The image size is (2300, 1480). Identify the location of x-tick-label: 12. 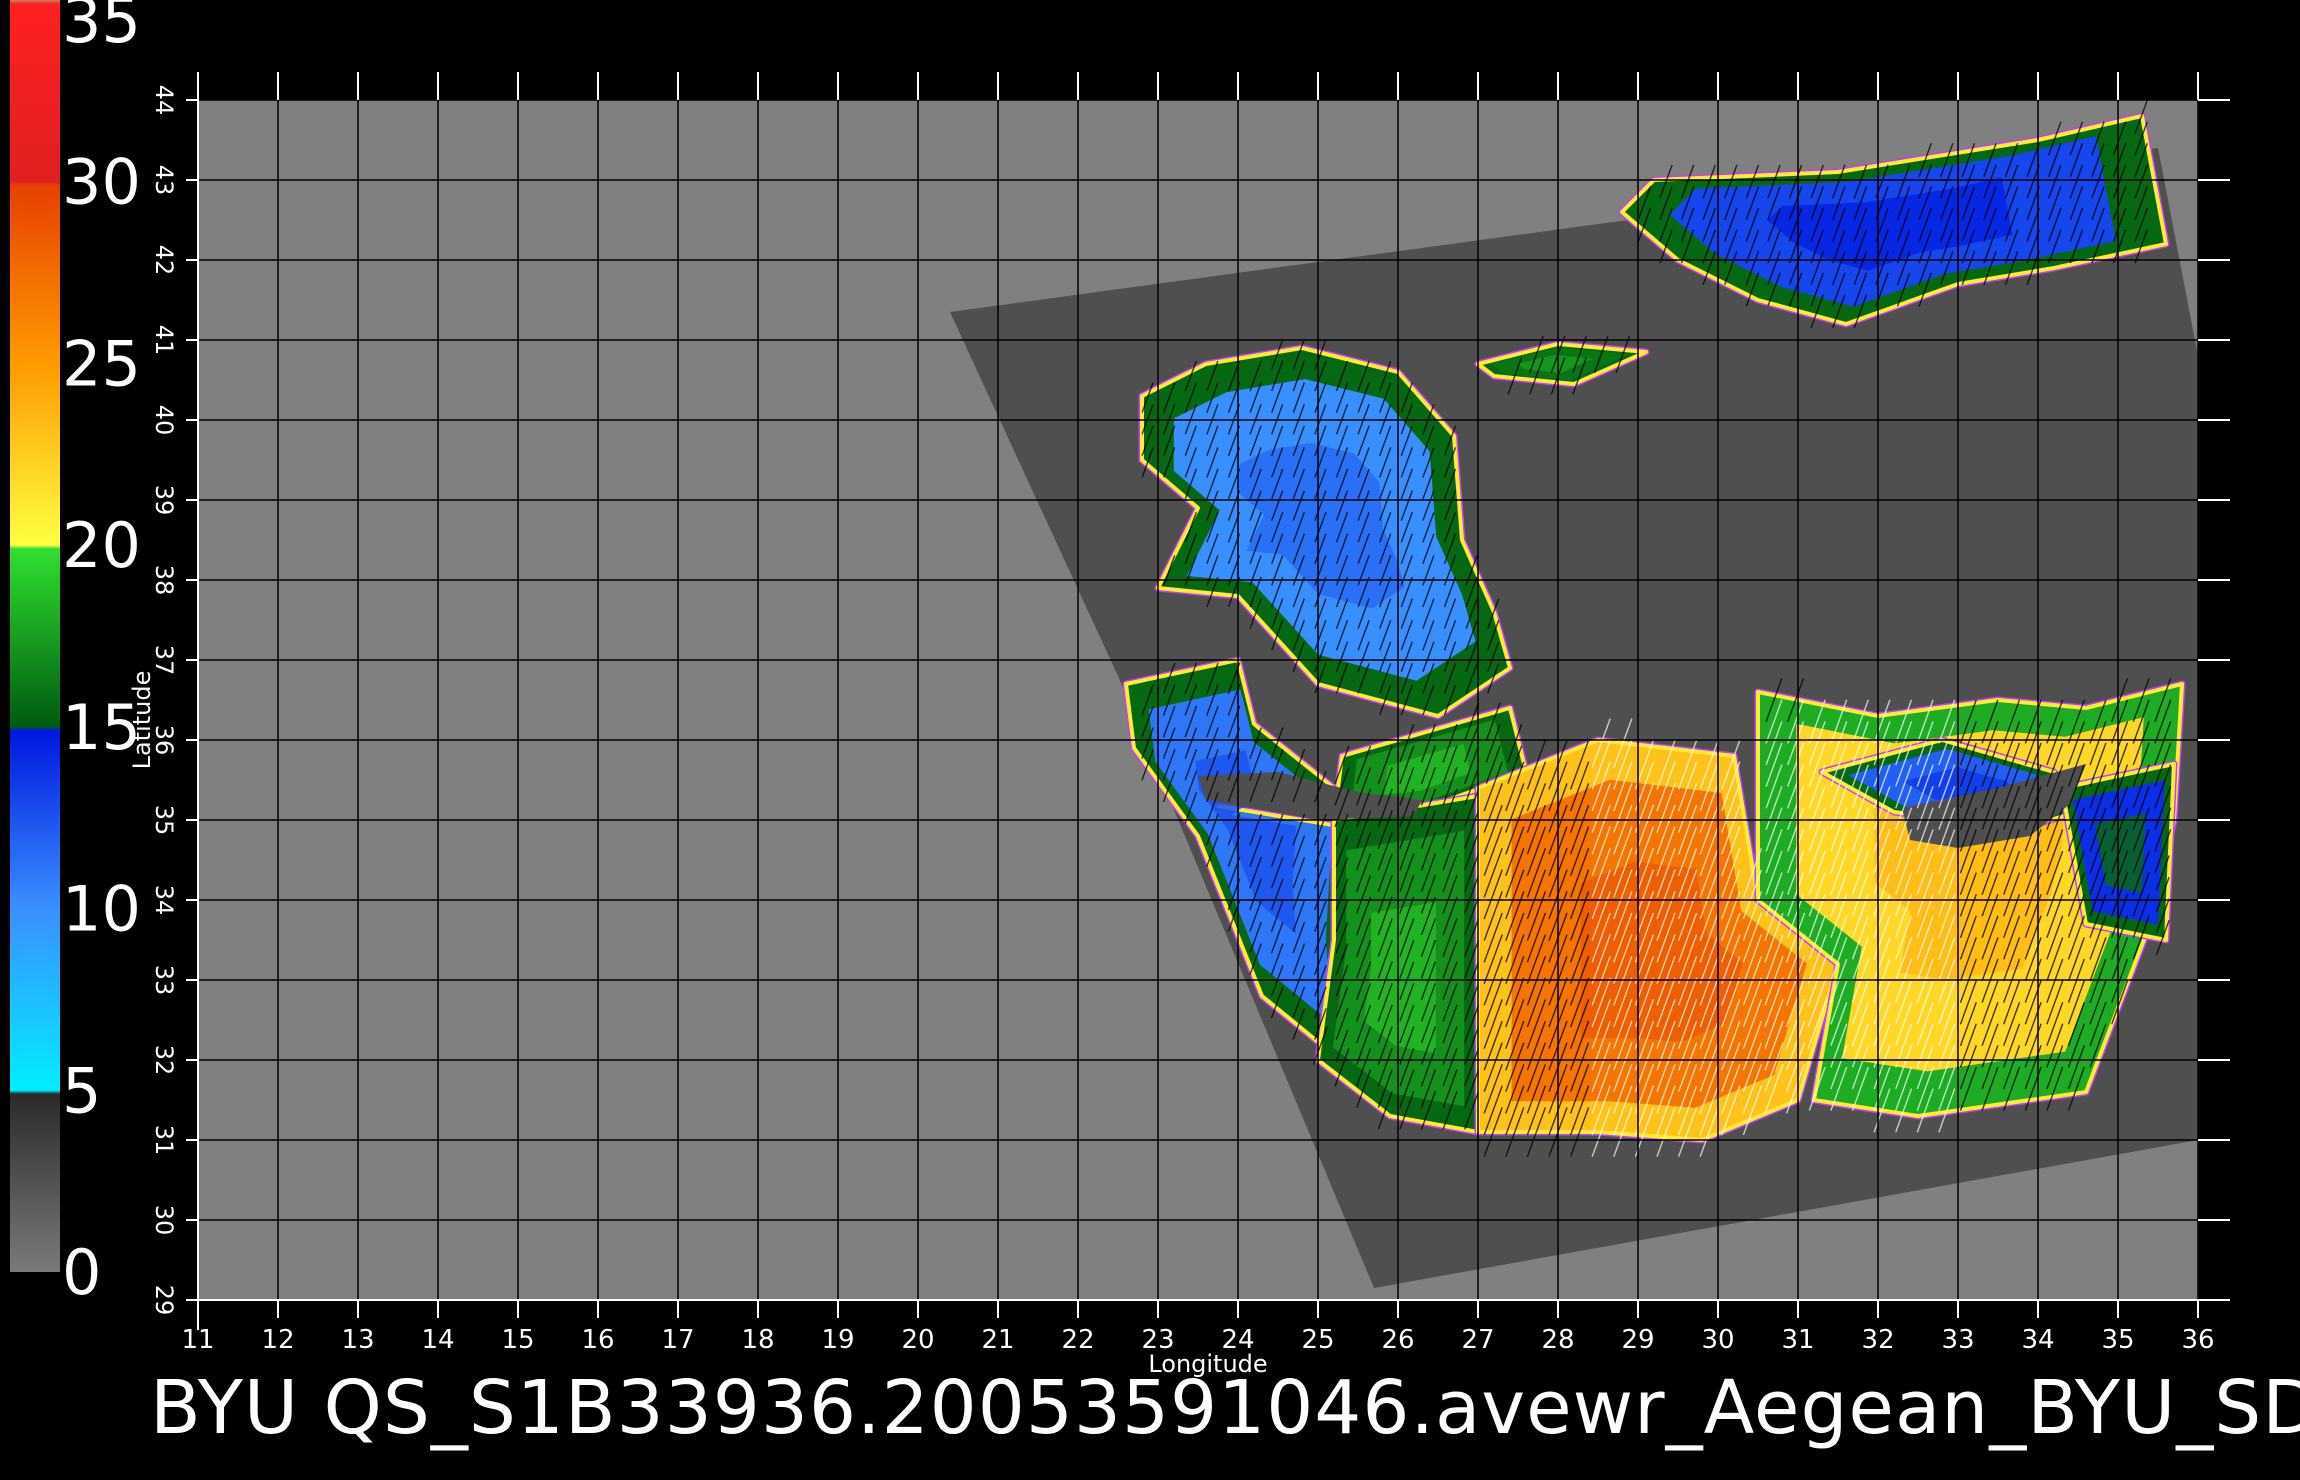
(277, 1340).